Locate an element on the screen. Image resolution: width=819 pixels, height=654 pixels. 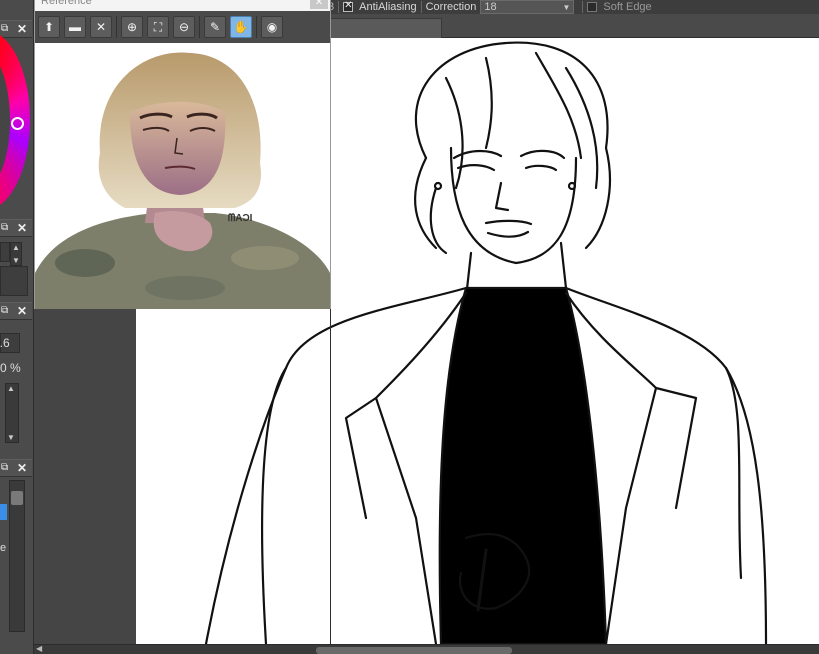
close-window-button: ✕ is located at coordinates (319, 4).